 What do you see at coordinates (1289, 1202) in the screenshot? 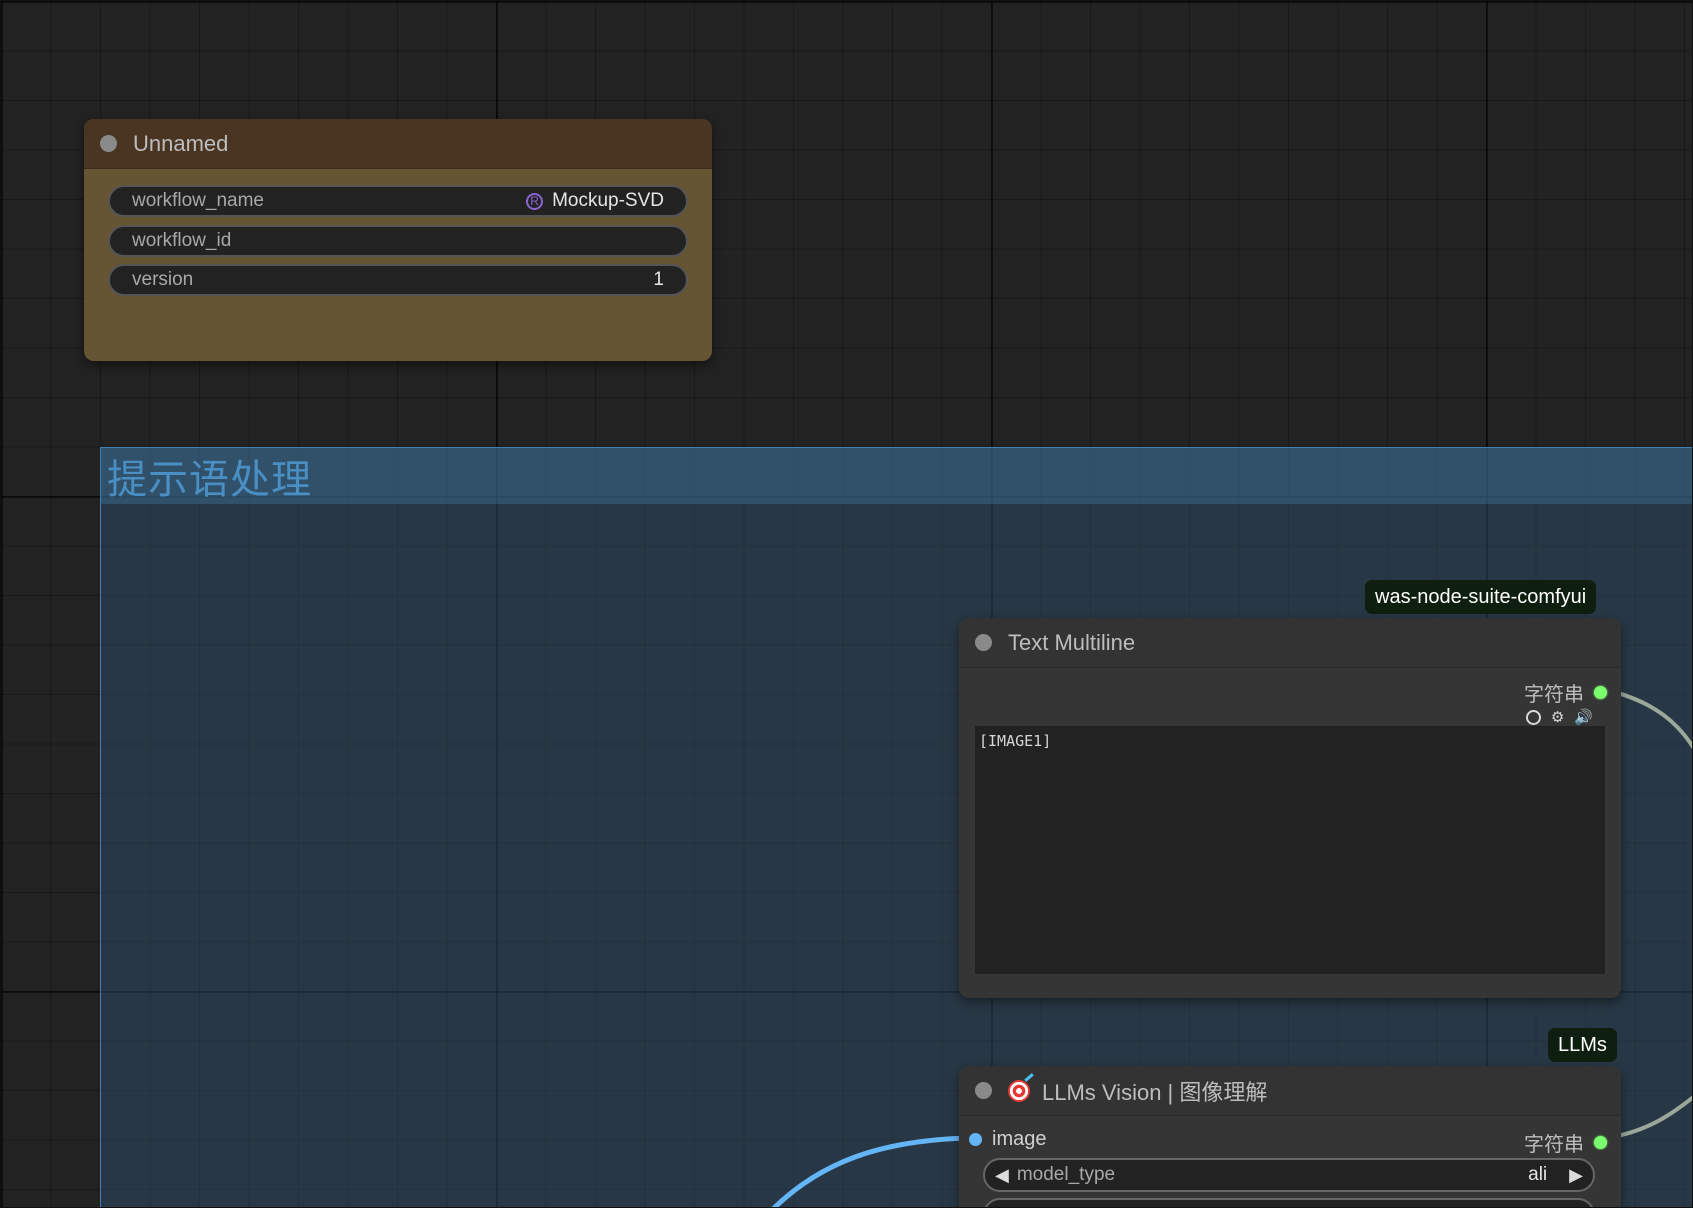
I see `next-combo-partial` at bounding box center [1289, 1202].